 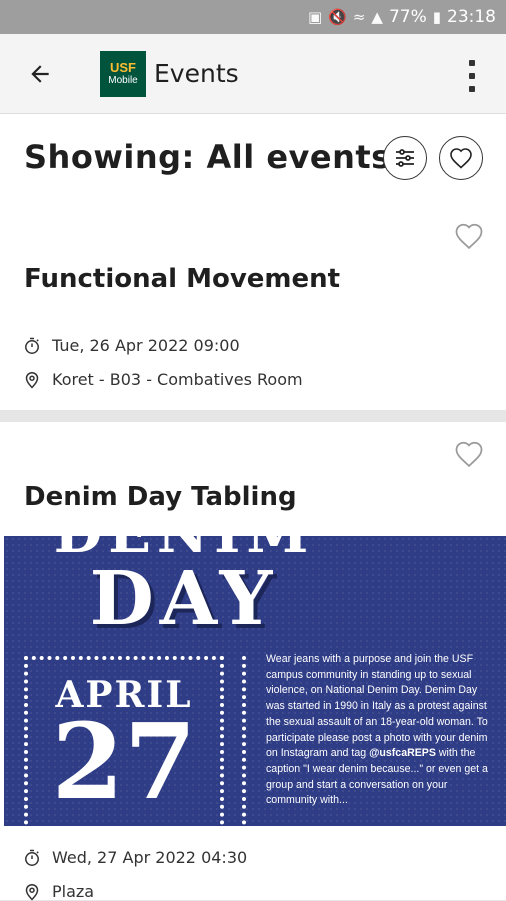 I want to click on poster-day: 27, so click(x=124, y=761).